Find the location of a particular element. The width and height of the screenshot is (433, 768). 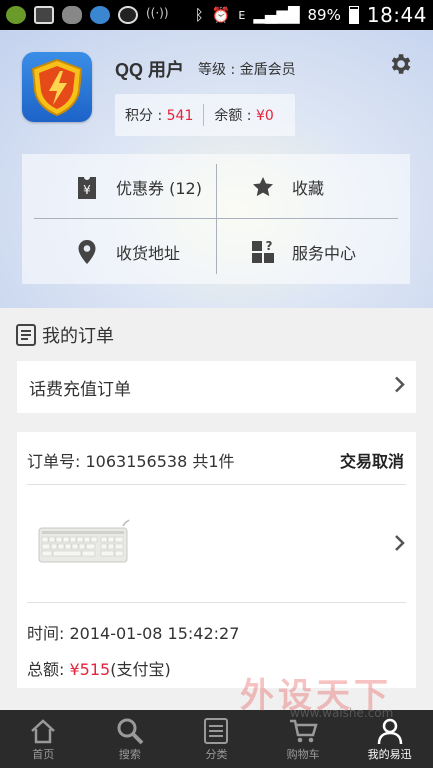

total-value: ¥515 is located at coordinates (90, 669).